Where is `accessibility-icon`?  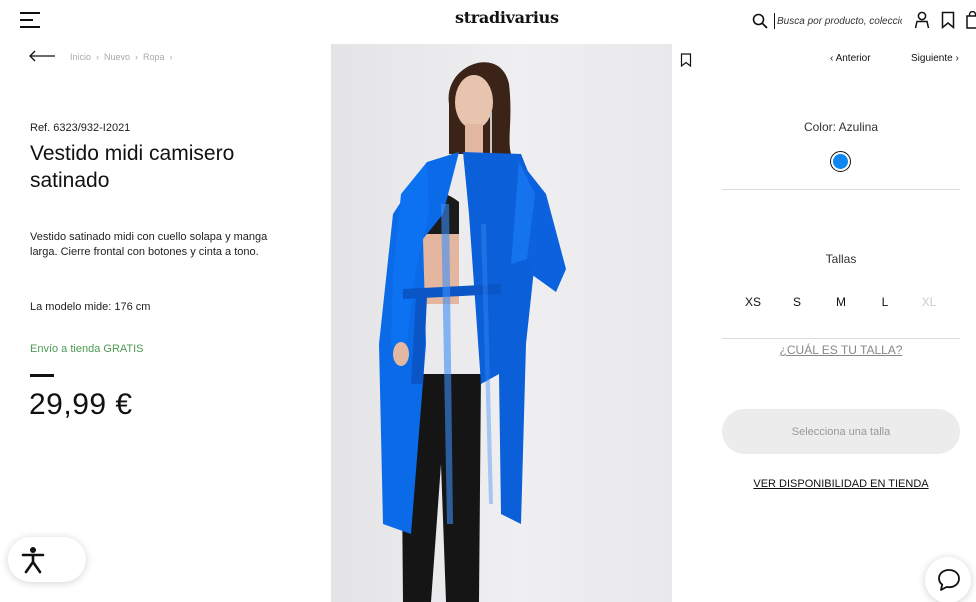
accessibility-icon is located at coordinates (33, 560).